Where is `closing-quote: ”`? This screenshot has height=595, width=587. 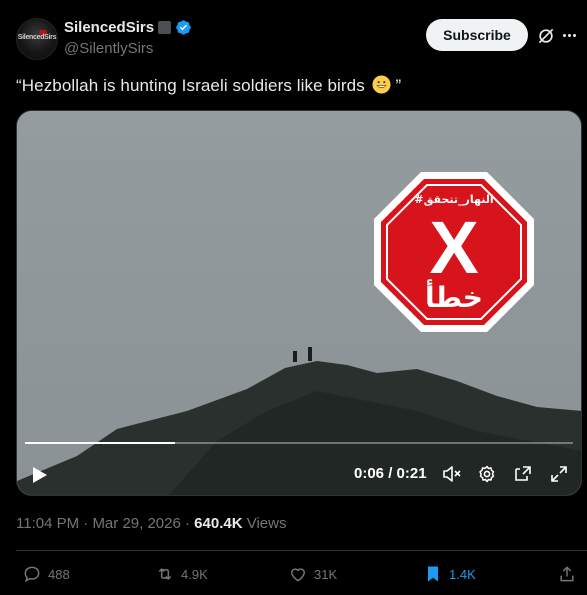
closing-quote: ” is located at coordinates (398, 85).